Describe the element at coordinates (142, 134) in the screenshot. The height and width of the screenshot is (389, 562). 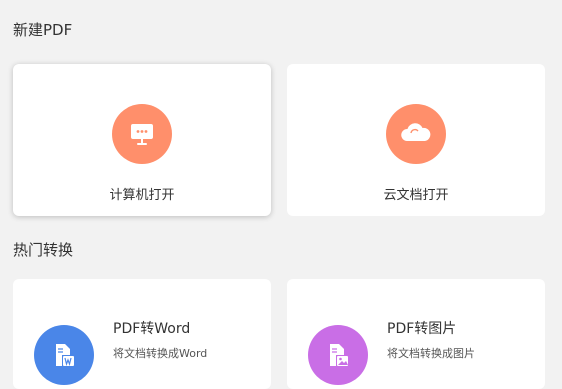
I see `computer-monitor-icon` at that location.